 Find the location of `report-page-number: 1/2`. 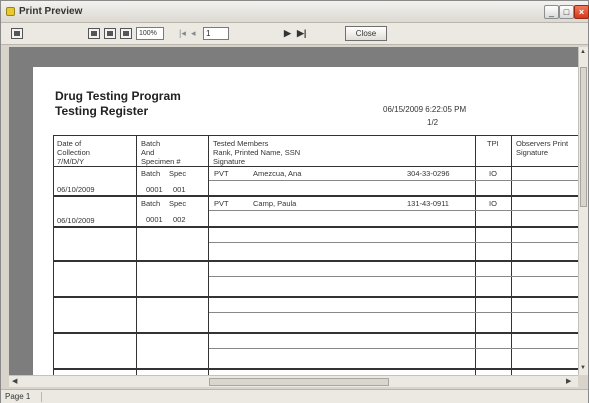

report-page-number: 1/2 is located at coordinates (433, 122).